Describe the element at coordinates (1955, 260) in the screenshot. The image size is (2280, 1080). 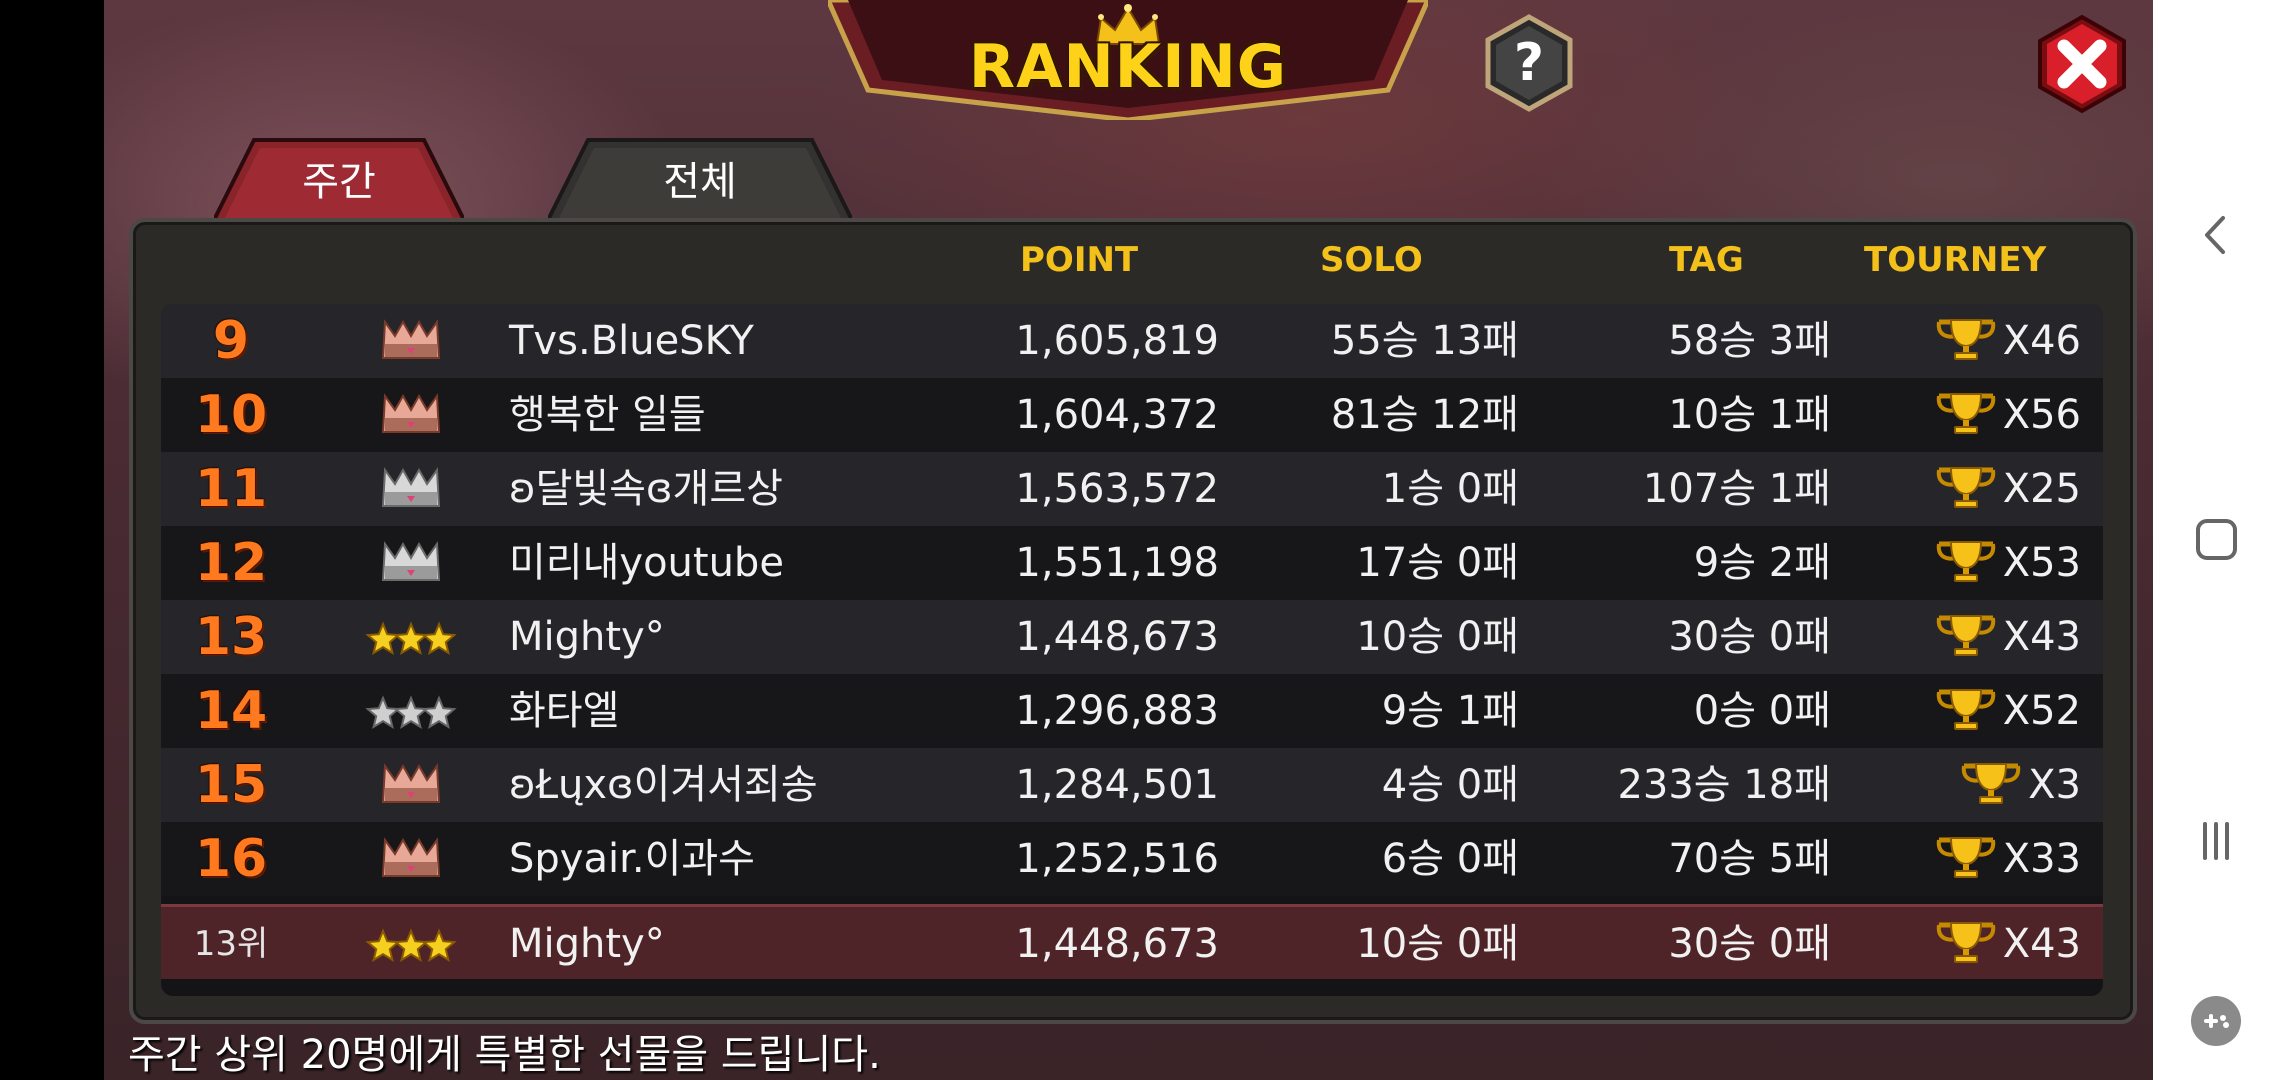
I see `column-header-tourney: TOURNEY` at that location.